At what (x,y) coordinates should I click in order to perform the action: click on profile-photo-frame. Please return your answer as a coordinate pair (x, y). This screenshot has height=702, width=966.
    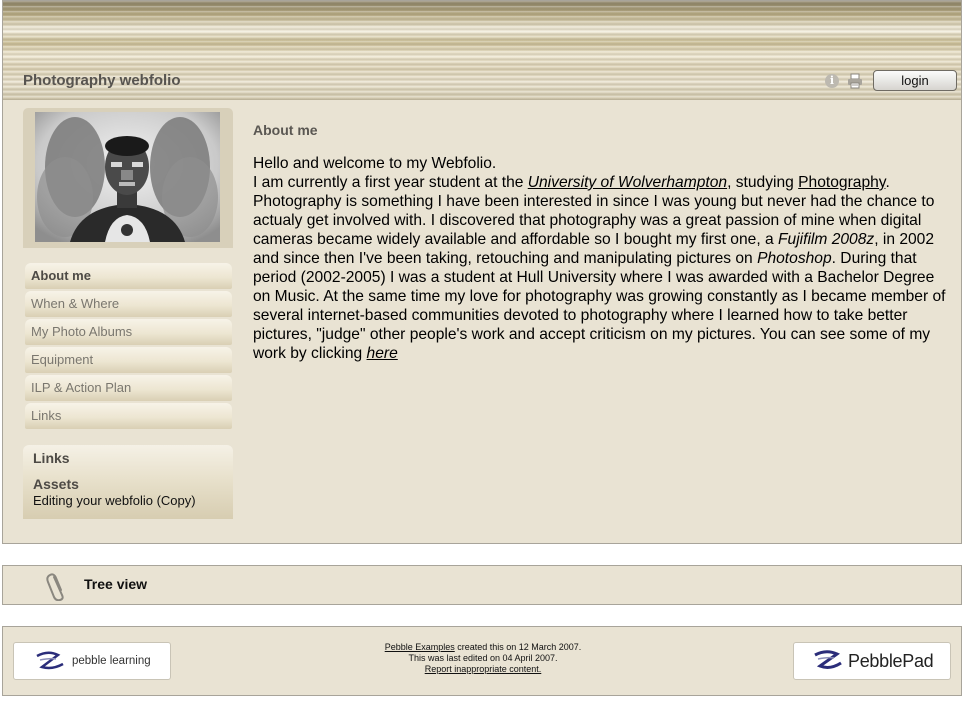
    Looking at the image, I should click on (128, 178).